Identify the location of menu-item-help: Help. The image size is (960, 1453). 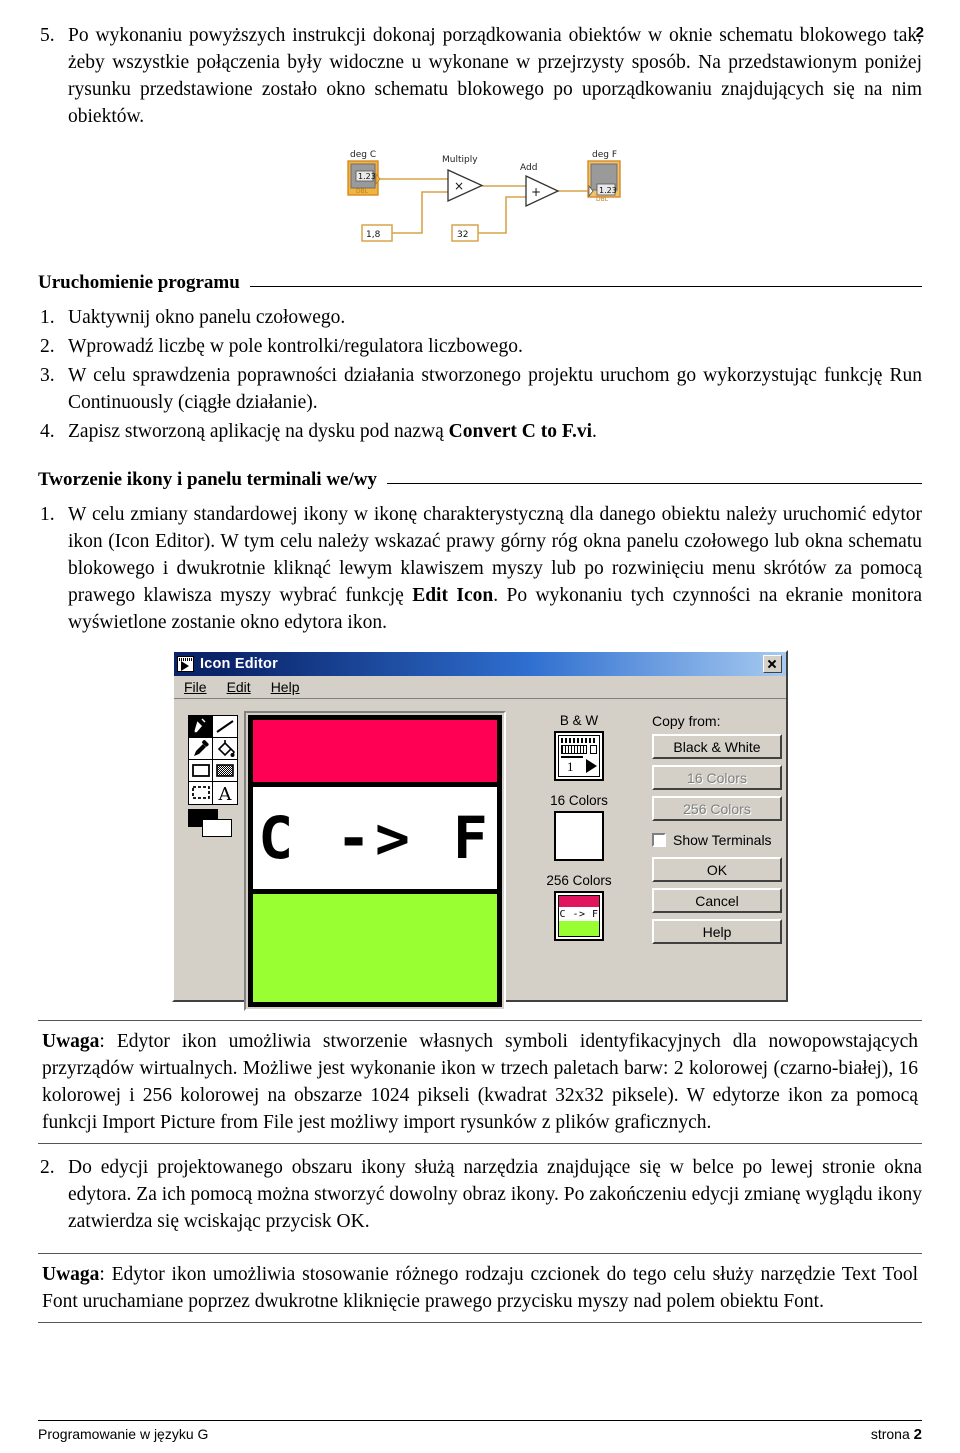
(285, 687).